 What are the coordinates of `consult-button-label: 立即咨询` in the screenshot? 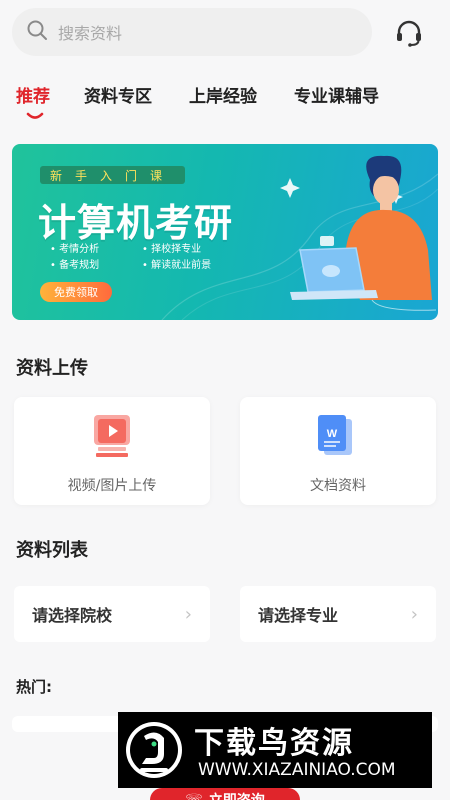 It's located at (237, 795).